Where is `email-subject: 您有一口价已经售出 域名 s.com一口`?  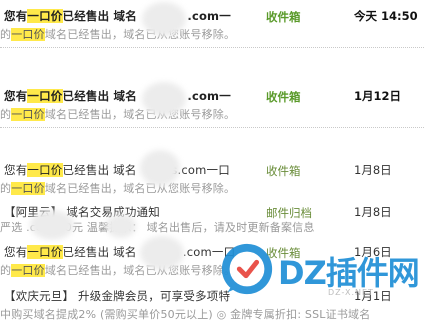
email-subject: 您有一口价已经售出 域名 s.com一口 is located at coordinates (117, 170).